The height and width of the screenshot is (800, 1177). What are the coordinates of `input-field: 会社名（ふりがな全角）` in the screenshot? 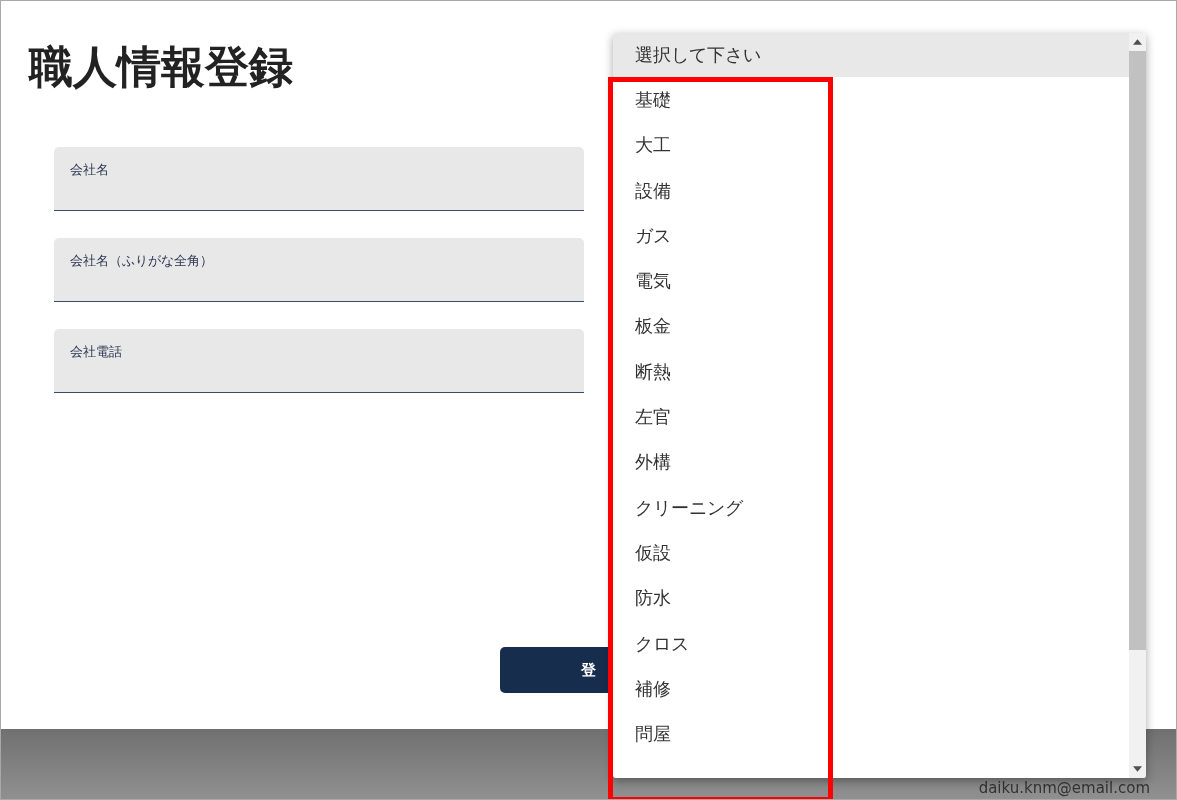 It's located at (319, 270).